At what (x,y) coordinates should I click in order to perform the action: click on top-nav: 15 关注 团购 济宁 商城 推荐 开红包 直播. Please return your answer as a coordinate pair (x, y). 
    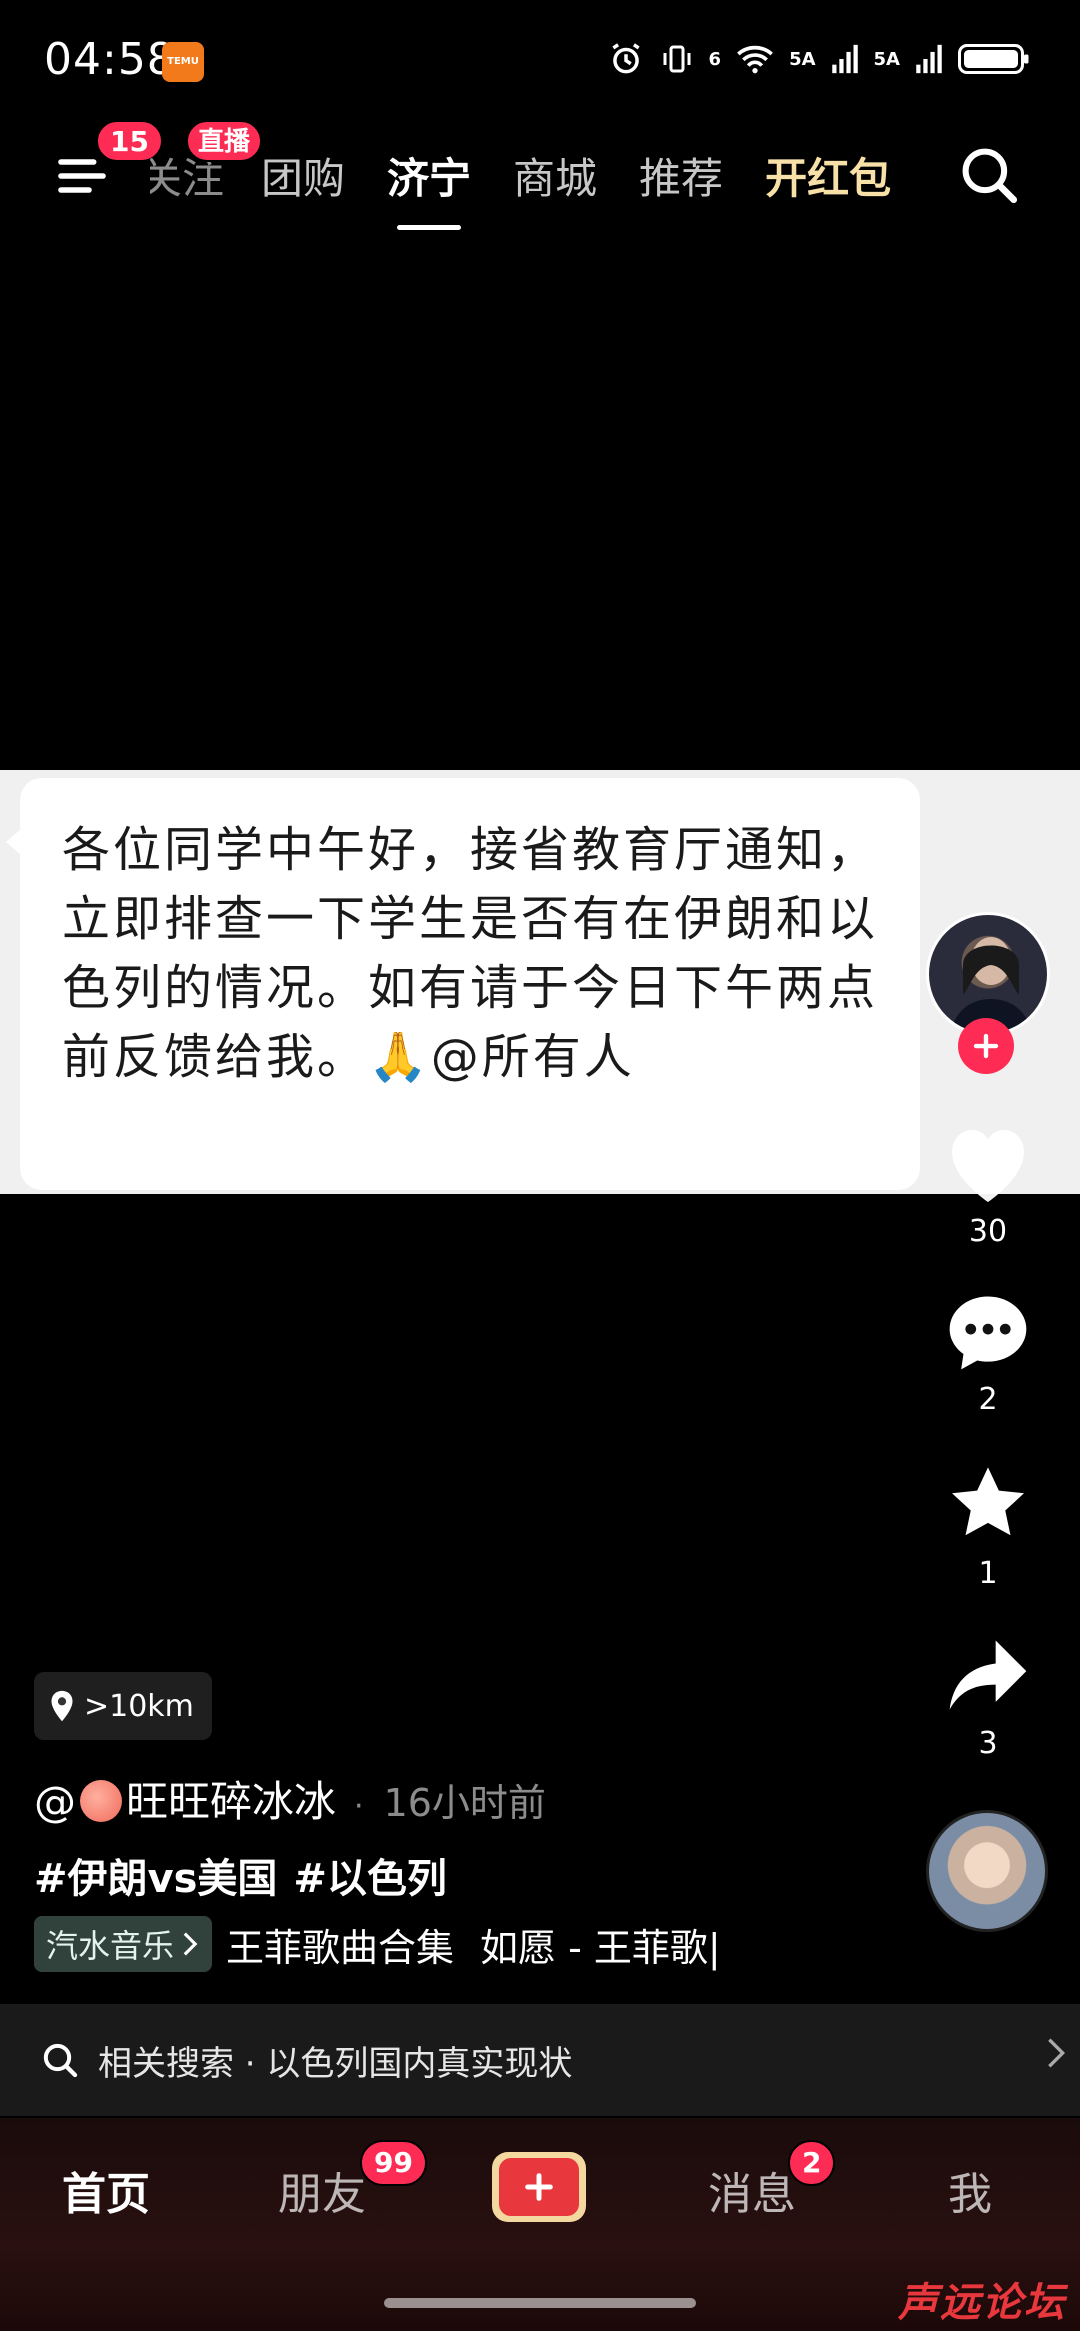
    Looking at the image, I should click on (540, 175).